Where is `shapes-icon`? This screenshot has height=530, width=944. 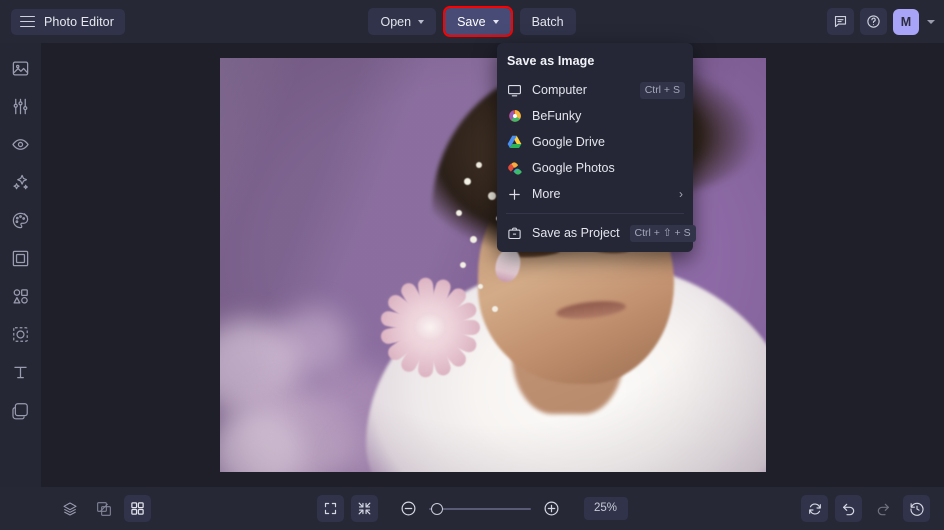
shapes-icon is located at coordinates (20, 296).